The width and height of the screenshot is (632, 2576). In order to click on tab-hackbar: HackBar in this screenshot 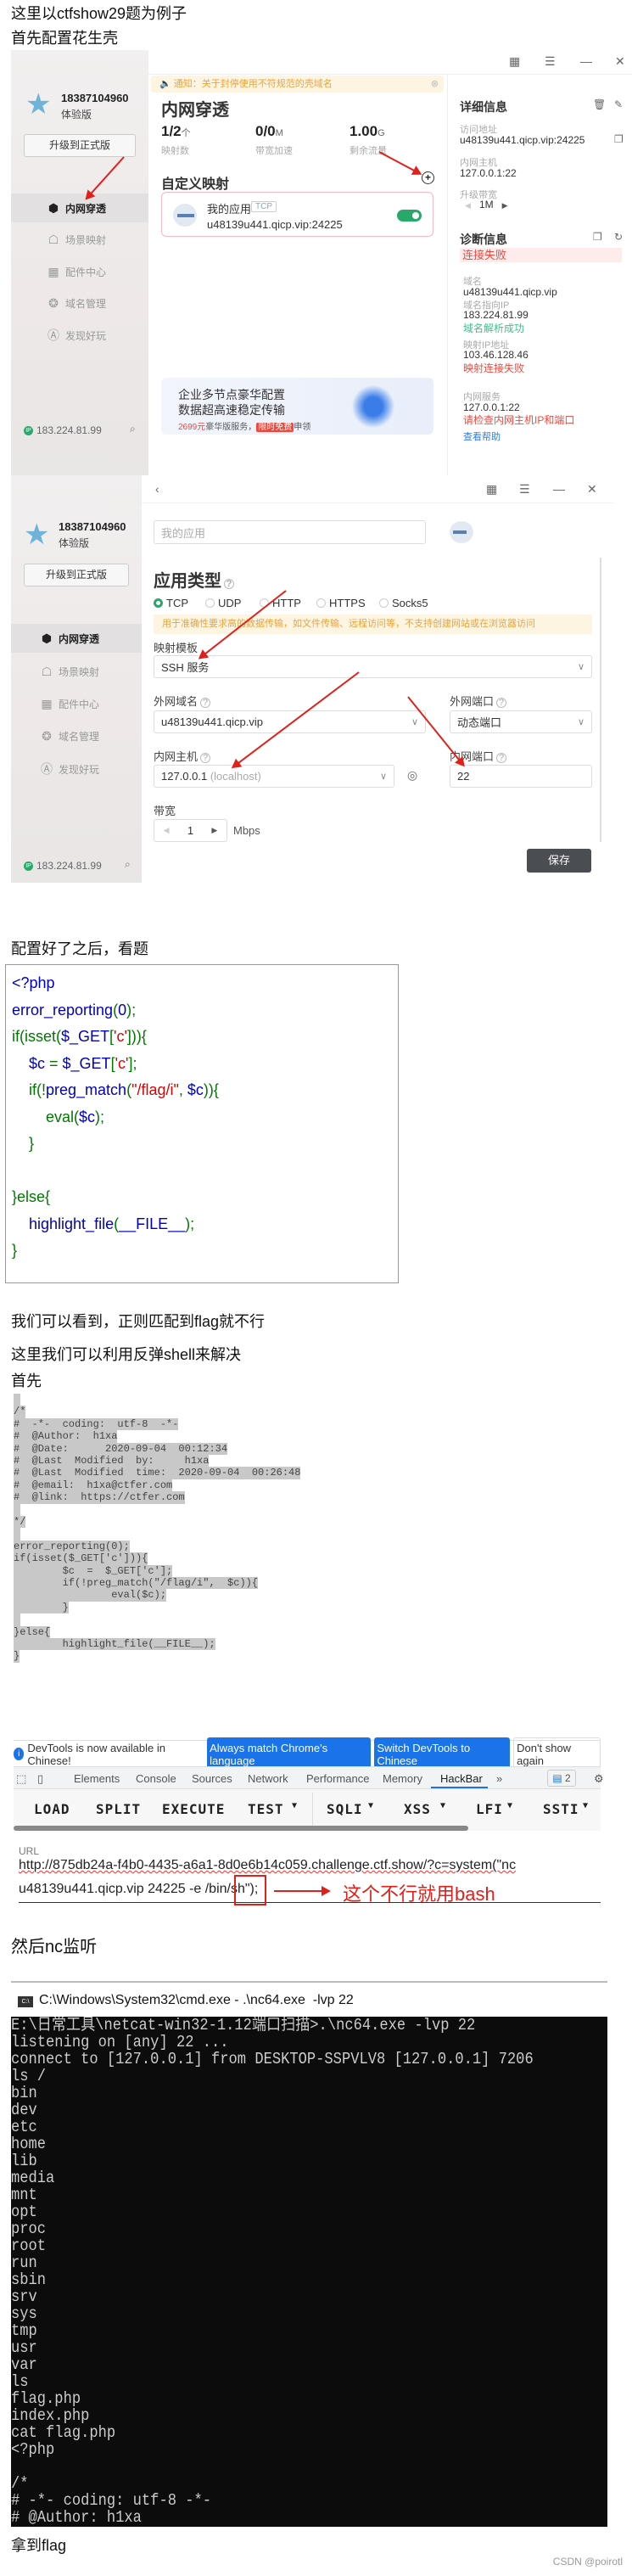, I will do `click(462, 1778)`.